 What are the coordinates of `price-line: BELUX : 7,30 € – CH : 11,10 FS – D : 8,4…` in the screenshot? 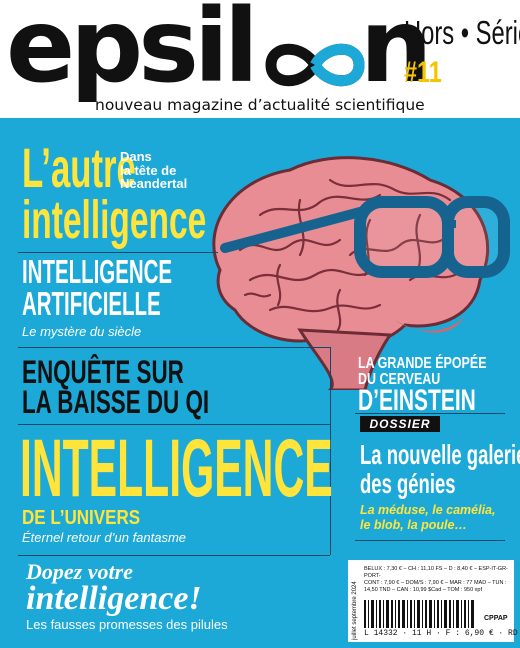 It's located at (436, 572).